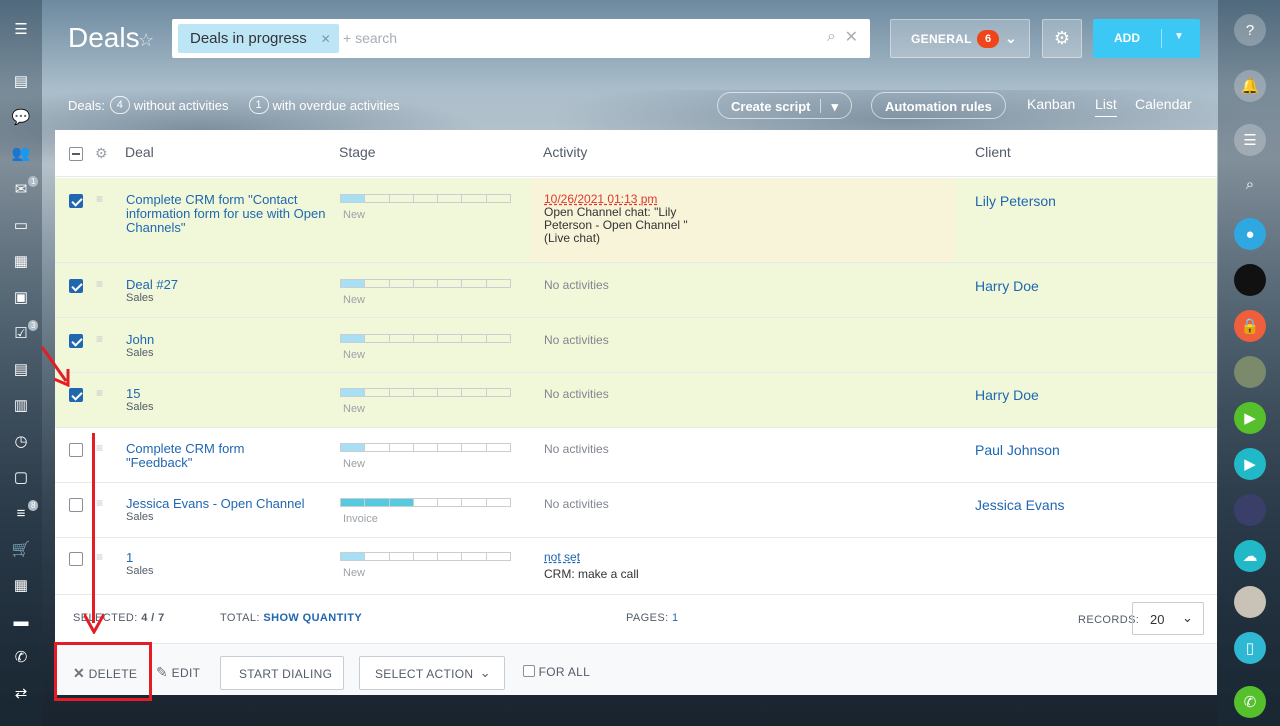 Image resolution: width=1280 pixels, height=726 pixels. I want to click on group-chat-icon: ●, so click(1250, 234).